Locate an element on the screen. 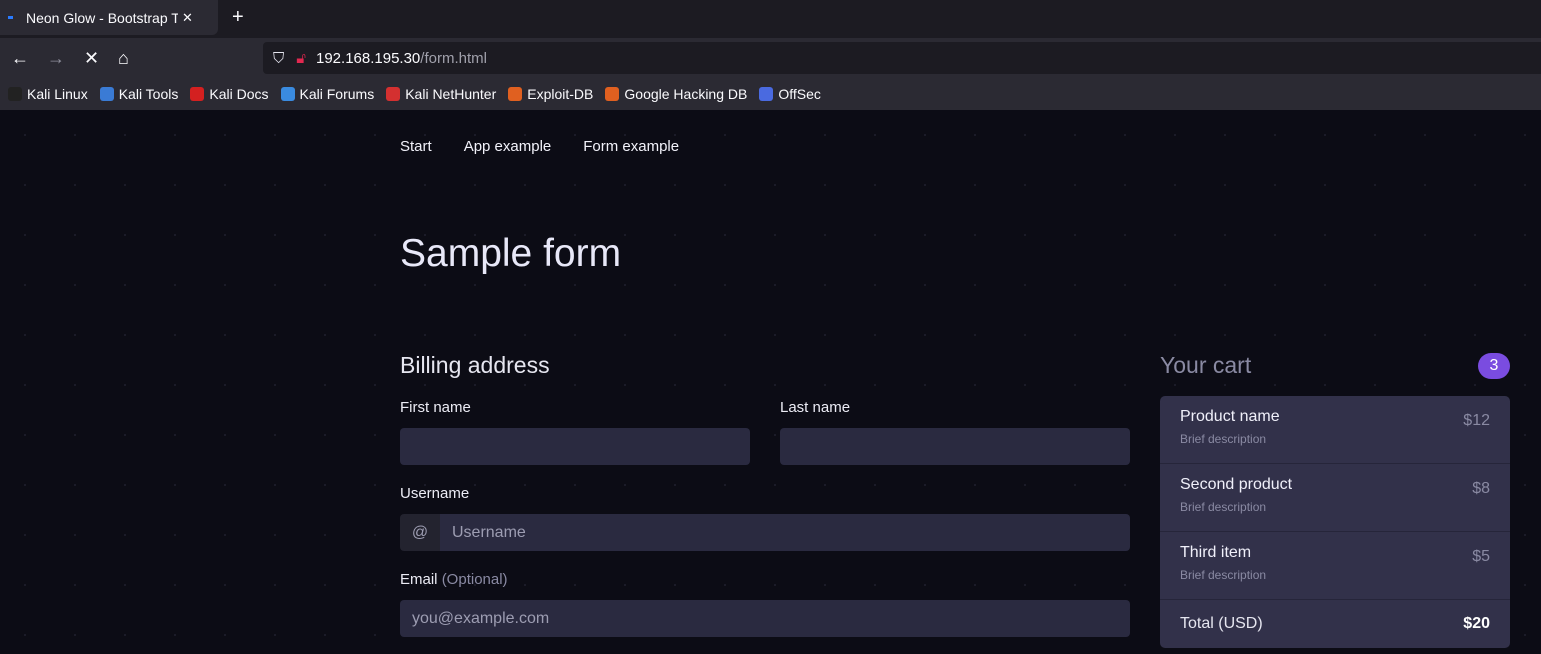 The height and width of the screenshot is (654, 1541). bookmark-label: Kali Linux is located at coordinates (57, 94).